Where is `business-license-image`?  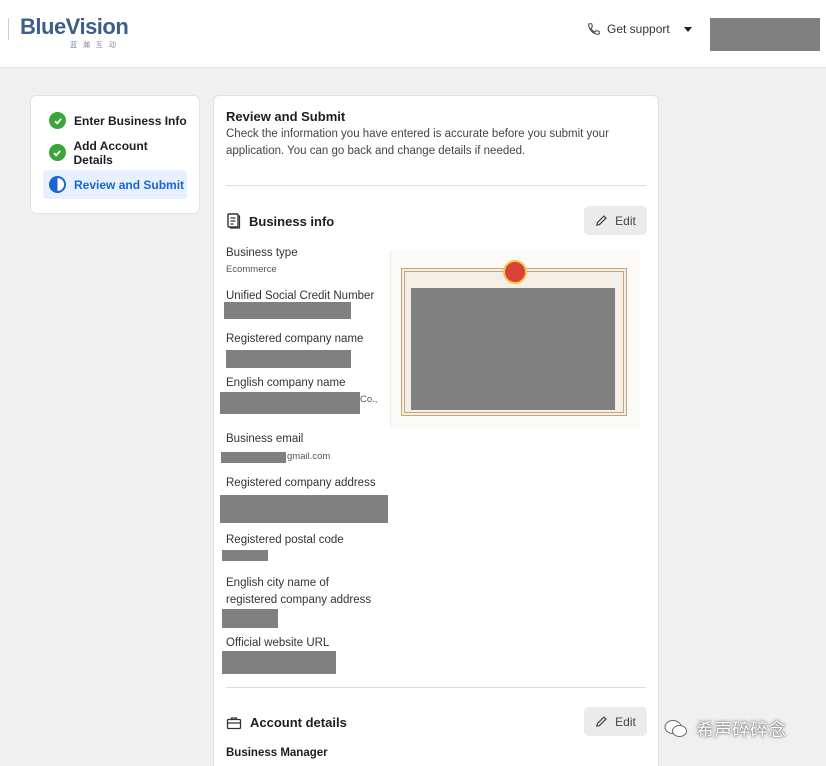
business-license-image is located at coordinates (515, 339).